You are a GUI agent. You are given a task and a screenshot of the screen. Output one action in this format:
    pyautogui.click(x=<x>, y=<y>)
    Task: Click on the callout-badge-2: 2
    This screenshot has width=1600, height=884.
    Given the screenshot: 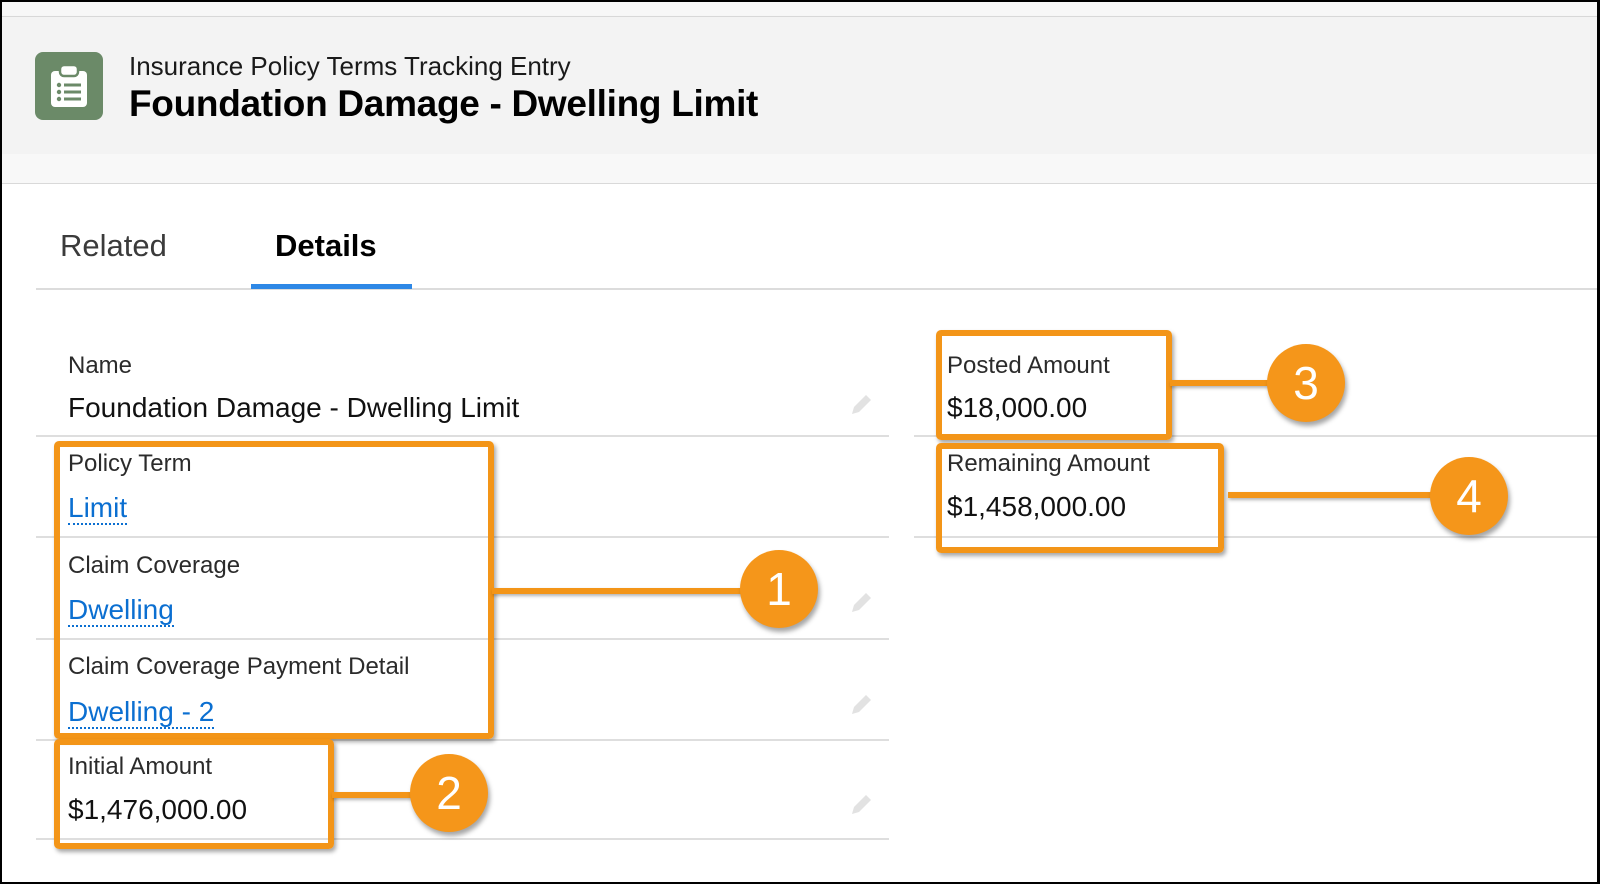 What is the action you would take?
    pyautogui.click(x=449, y=793)
    